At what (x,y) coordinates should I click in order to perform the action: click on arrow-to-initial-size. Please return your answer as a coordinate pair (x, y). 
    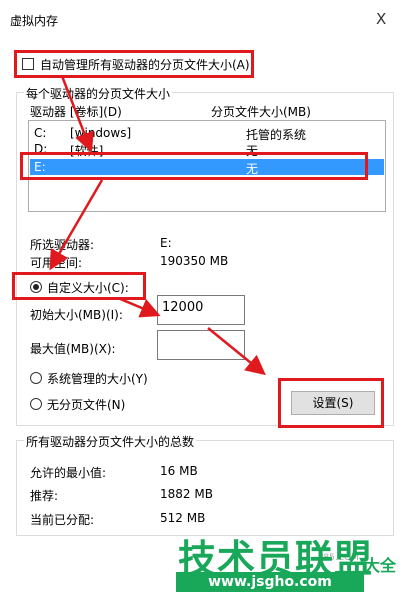
    Looking at the image, I should click on (139, 307).